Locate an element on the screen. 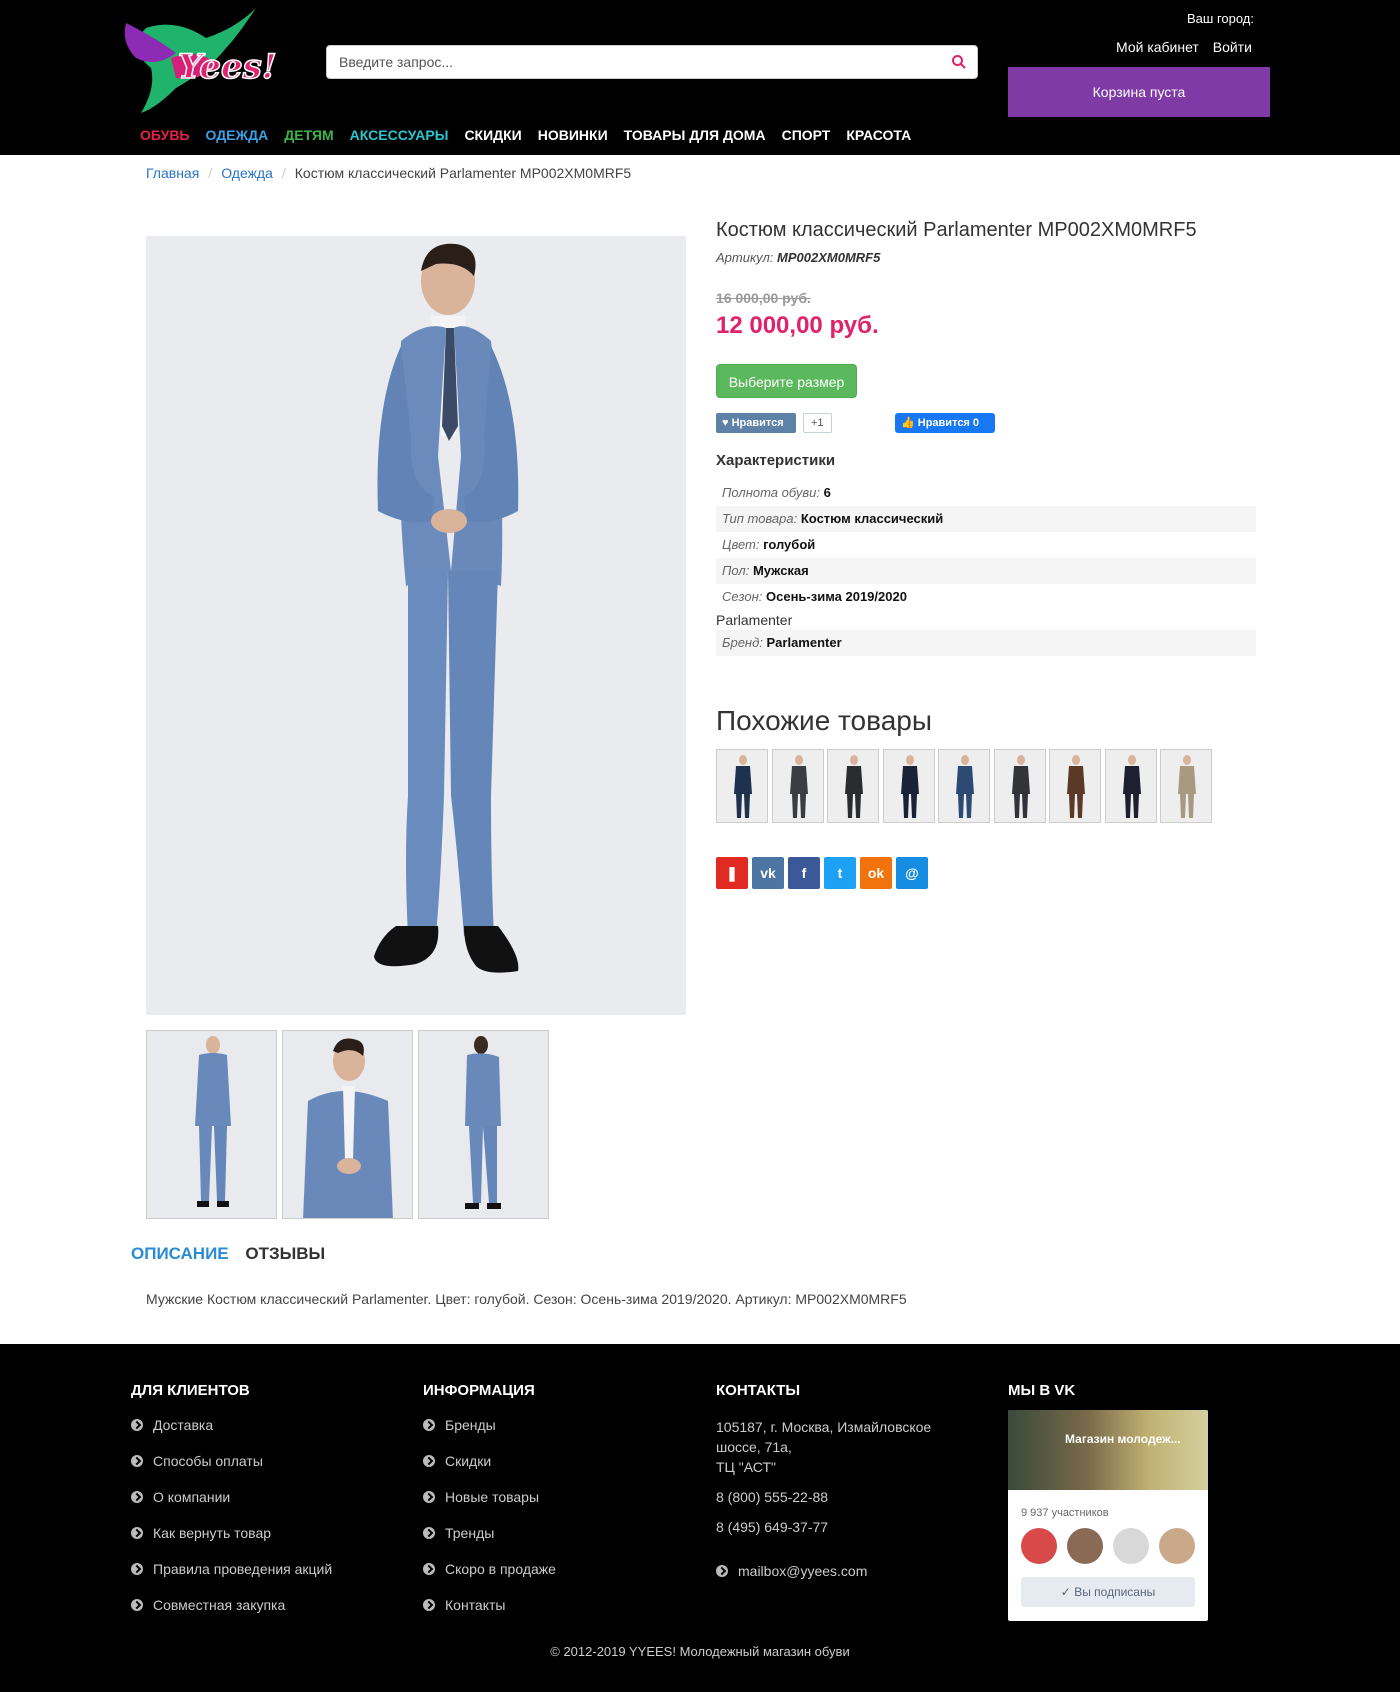  footer-link: Скоро в продаже is located at coordinates (489, 1579).